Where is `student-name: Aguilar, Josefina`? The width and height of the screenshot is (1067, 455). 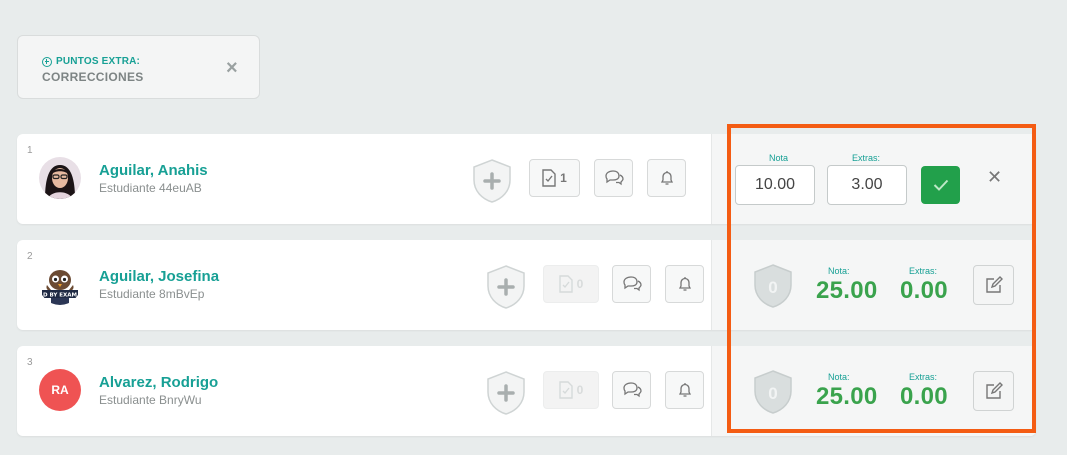
student-name: Aguilar, Josefina is located at coordinates (159, 276).